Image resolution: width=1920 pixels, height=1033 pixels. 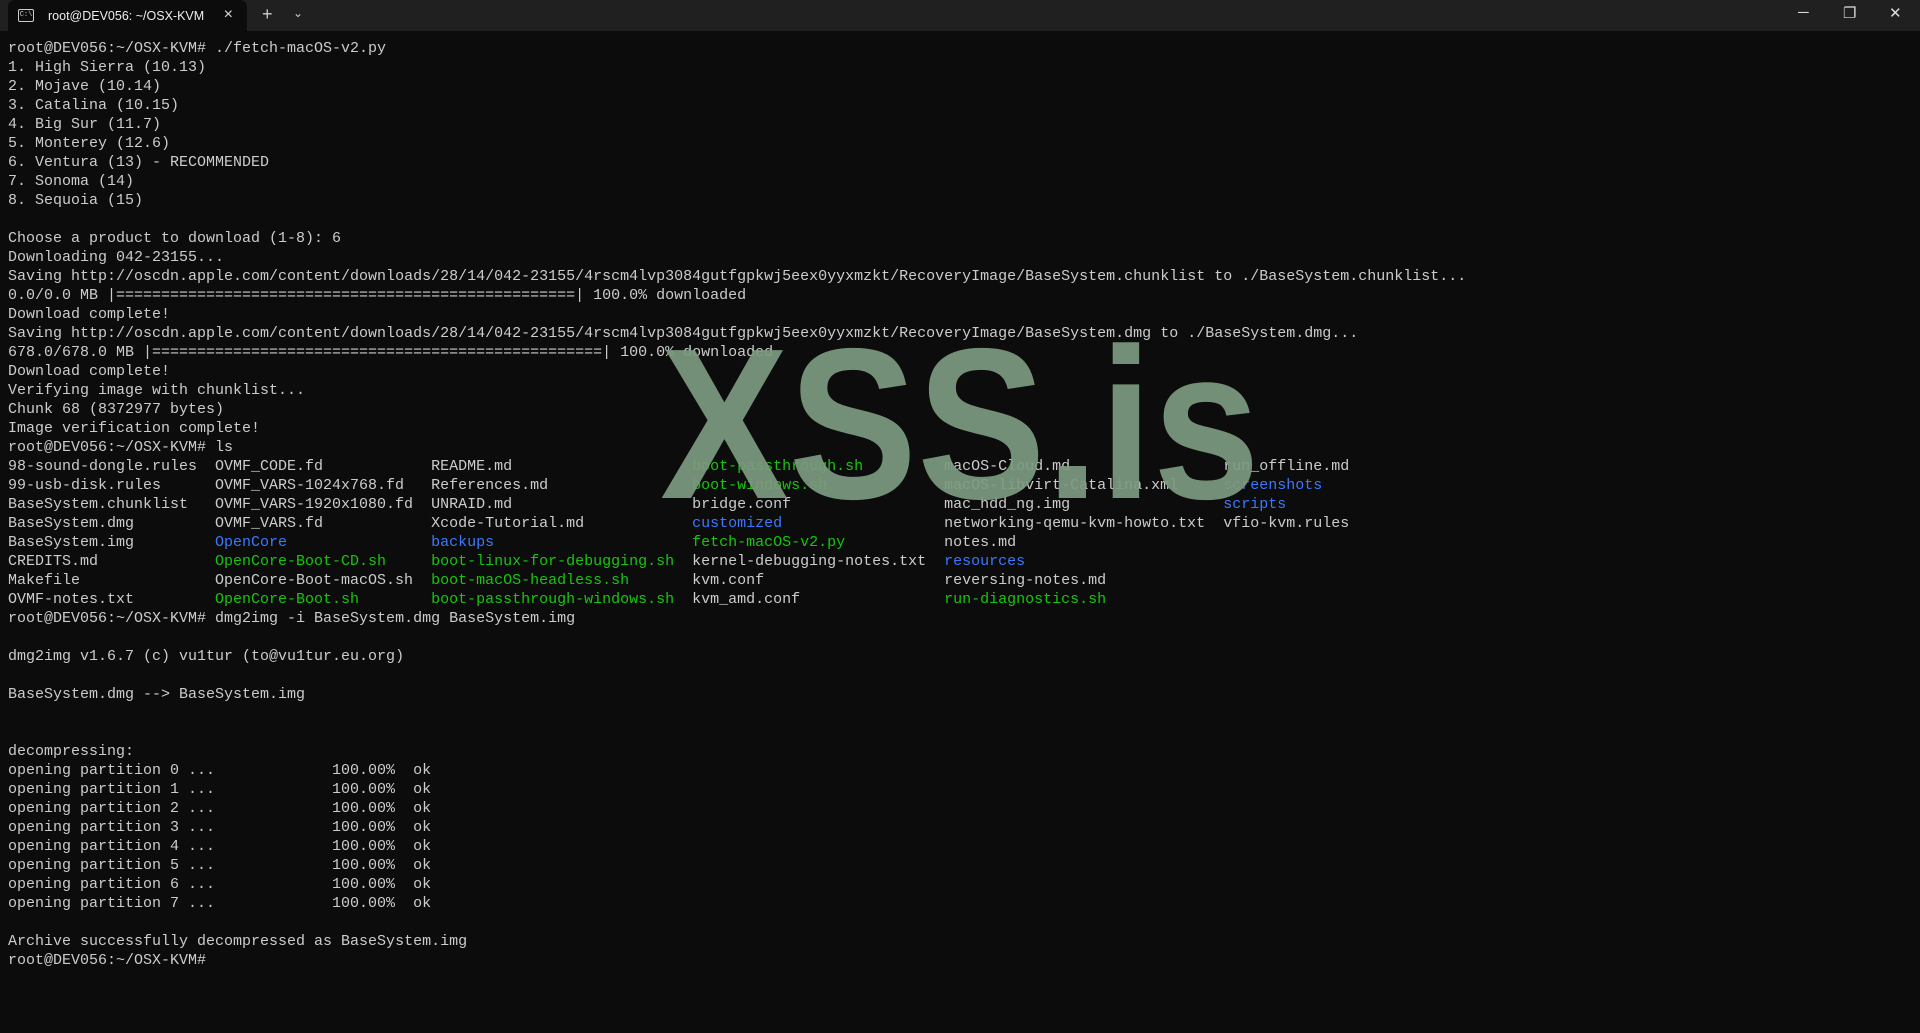 I want to click on ls-entry: OVMF-notes.txt, so click(x=71, y=599).